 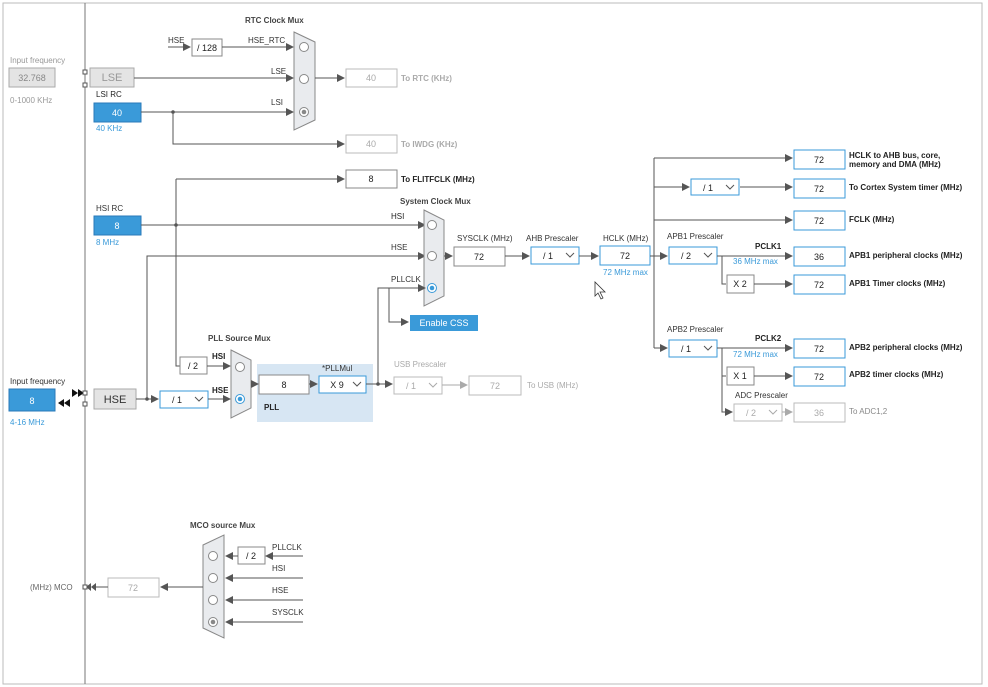 What do you see at coordinates (819, 377) in the screenshot?
I see `apb2-timer-value: 72` at bounding box center [819, 377].